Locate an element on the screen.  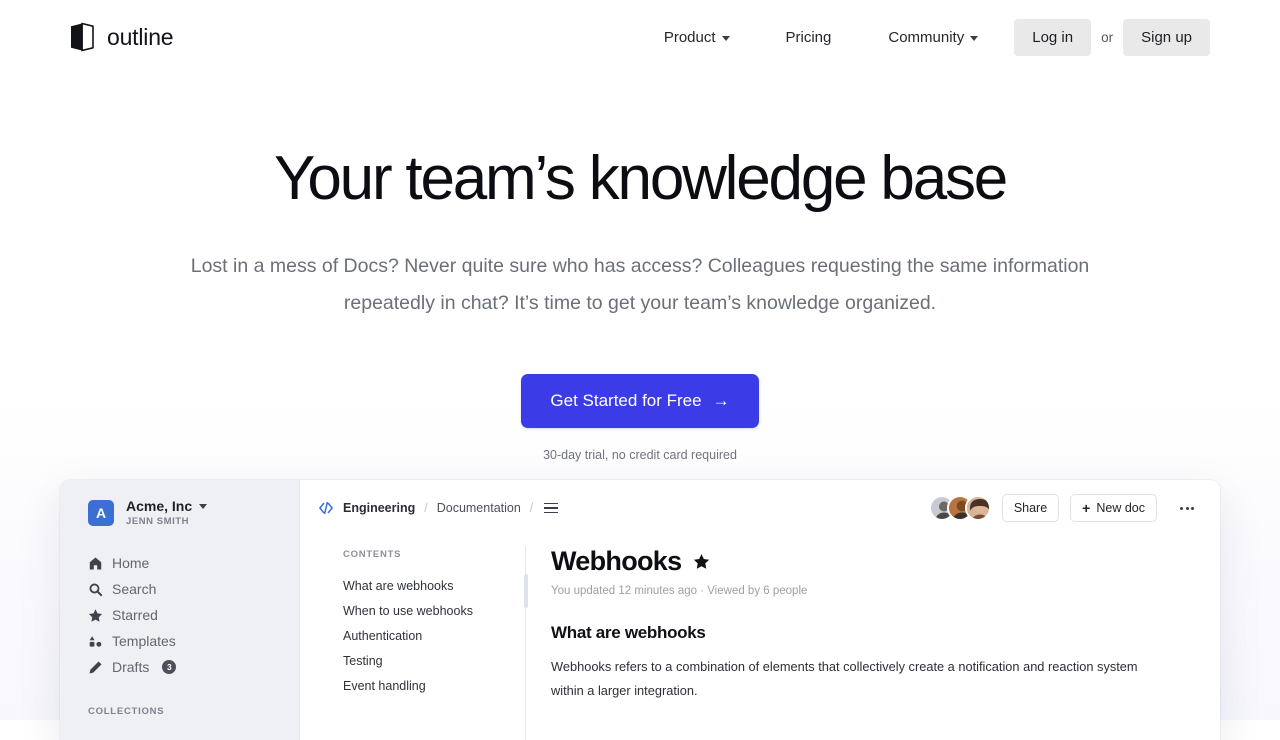
team-name-label: Acme, Inc is located at coordinates (159, 506).